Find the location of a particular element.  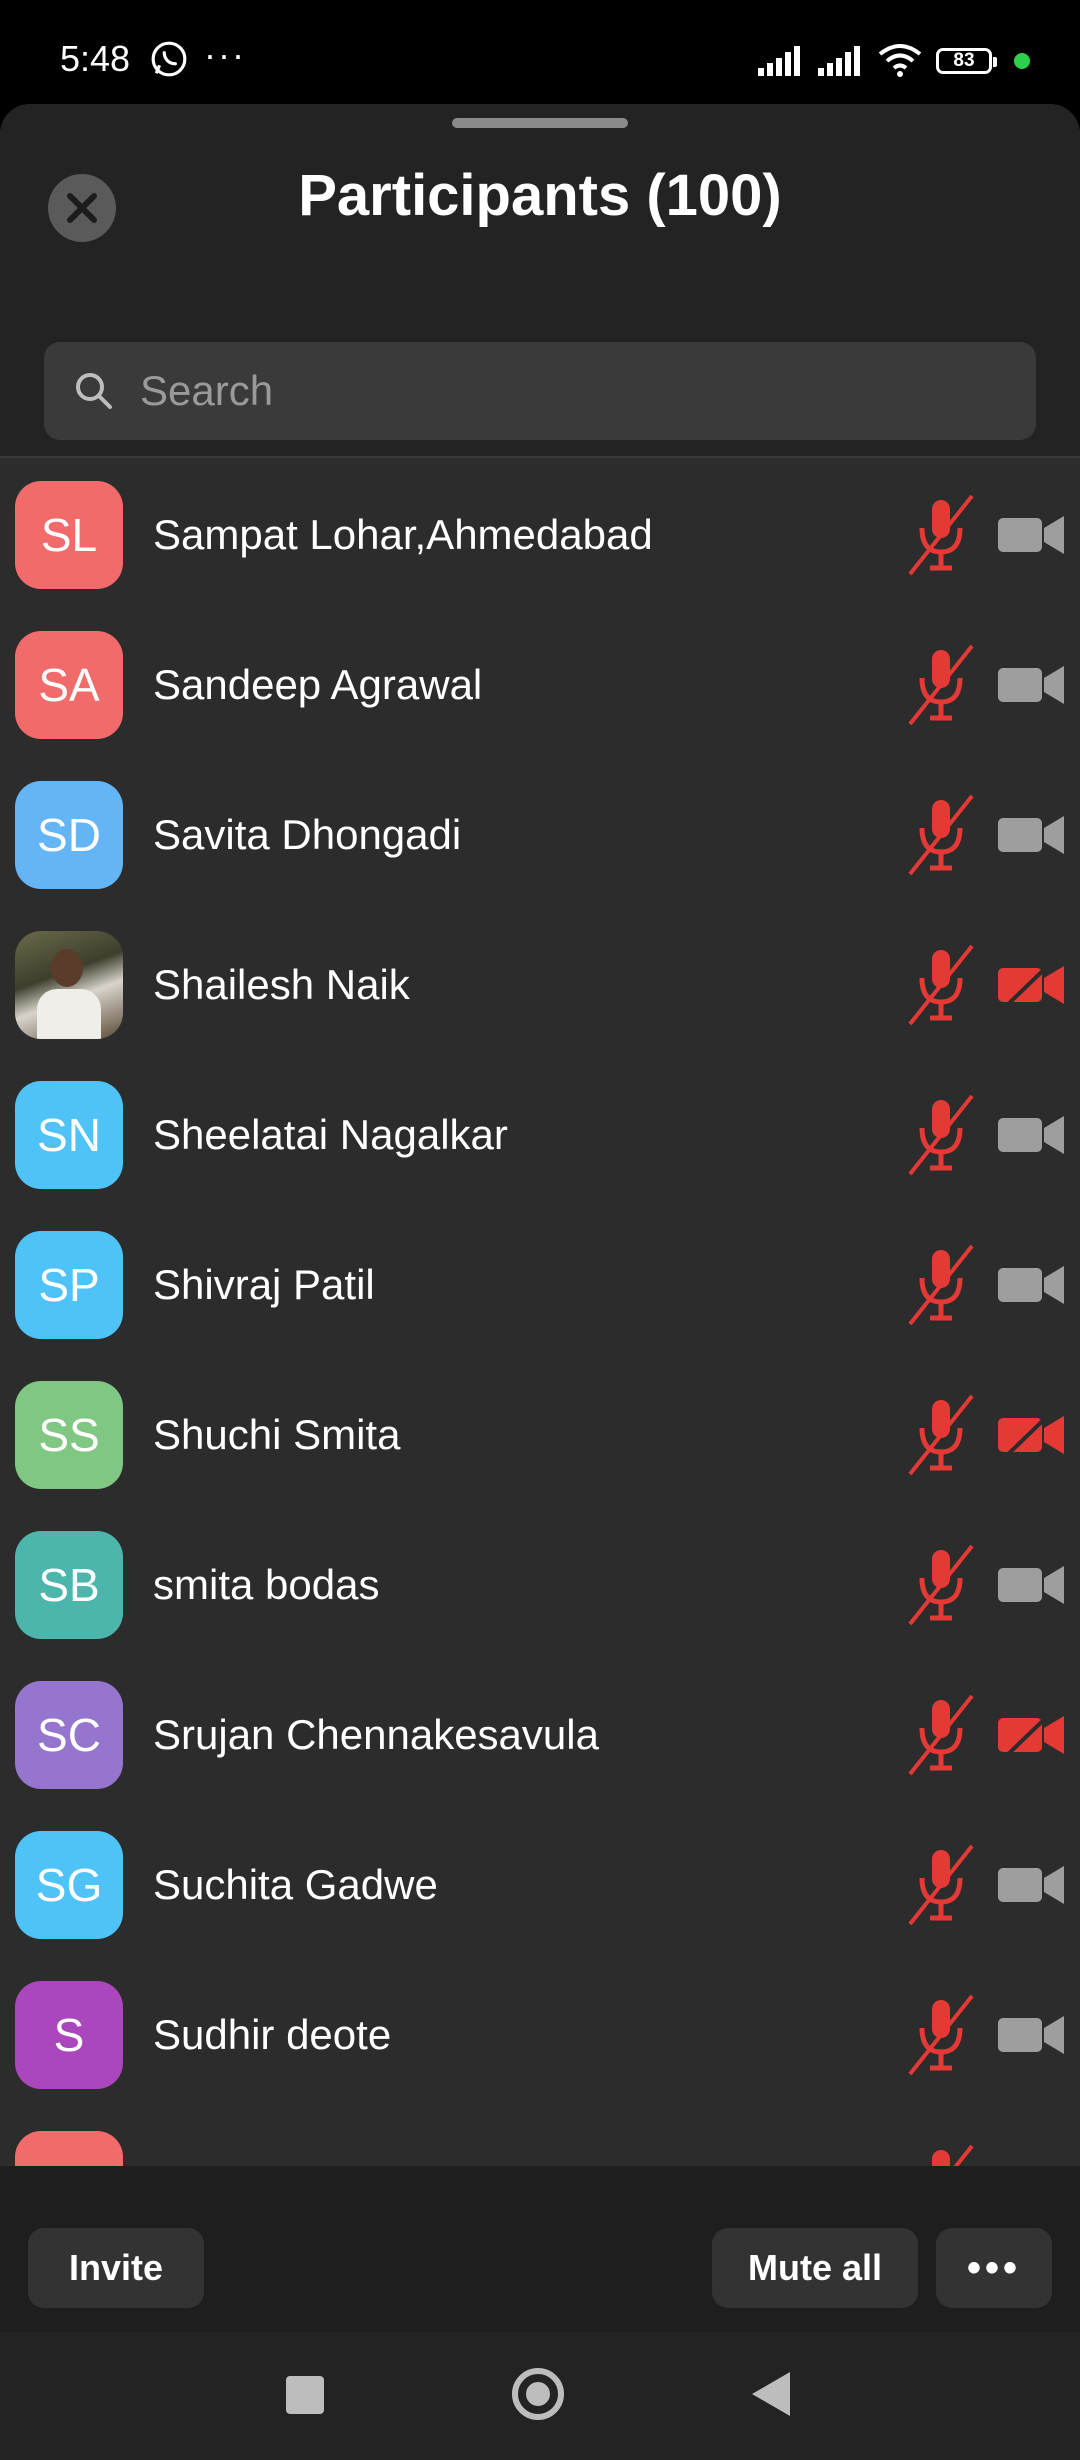

sheet-header: Participants (100) is located at coordinates (540, 281).